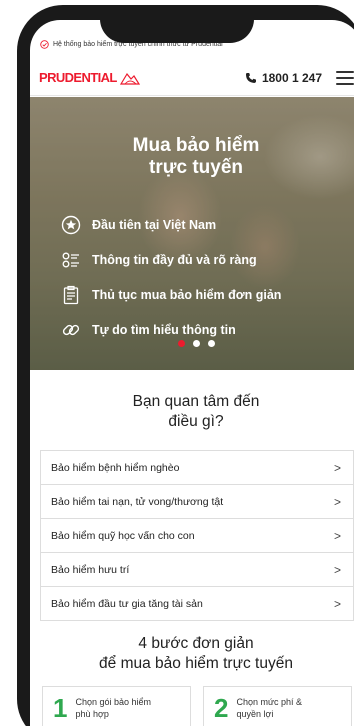  What do you see at coordinates (113, 702) in the screenshot?
I see `step-text-line1: Chọn gói bảo hiểm` at bounding box center [113, 702].